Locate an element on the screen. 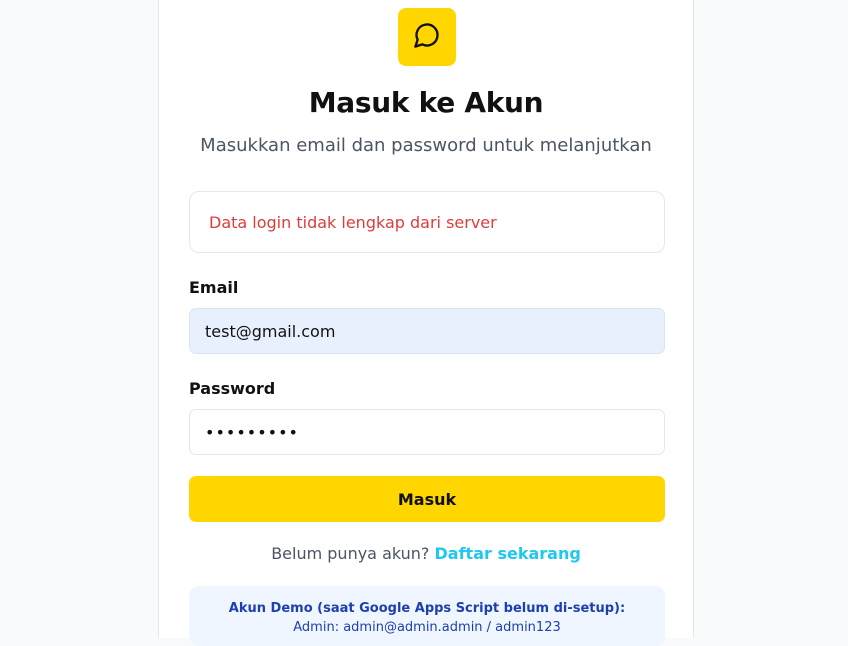 The width and height of the screenshot is (848, 646). password-field is located at coordinates (427, 432).